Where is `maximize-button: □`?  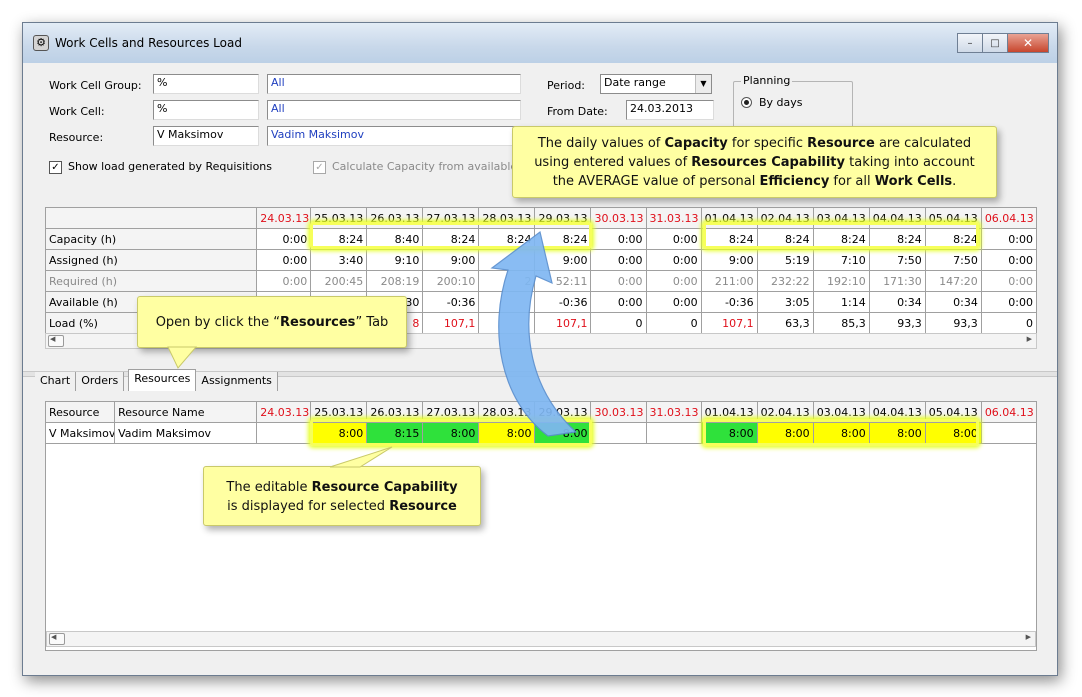 maximize-button: □ is located at coordinates (995, 43).